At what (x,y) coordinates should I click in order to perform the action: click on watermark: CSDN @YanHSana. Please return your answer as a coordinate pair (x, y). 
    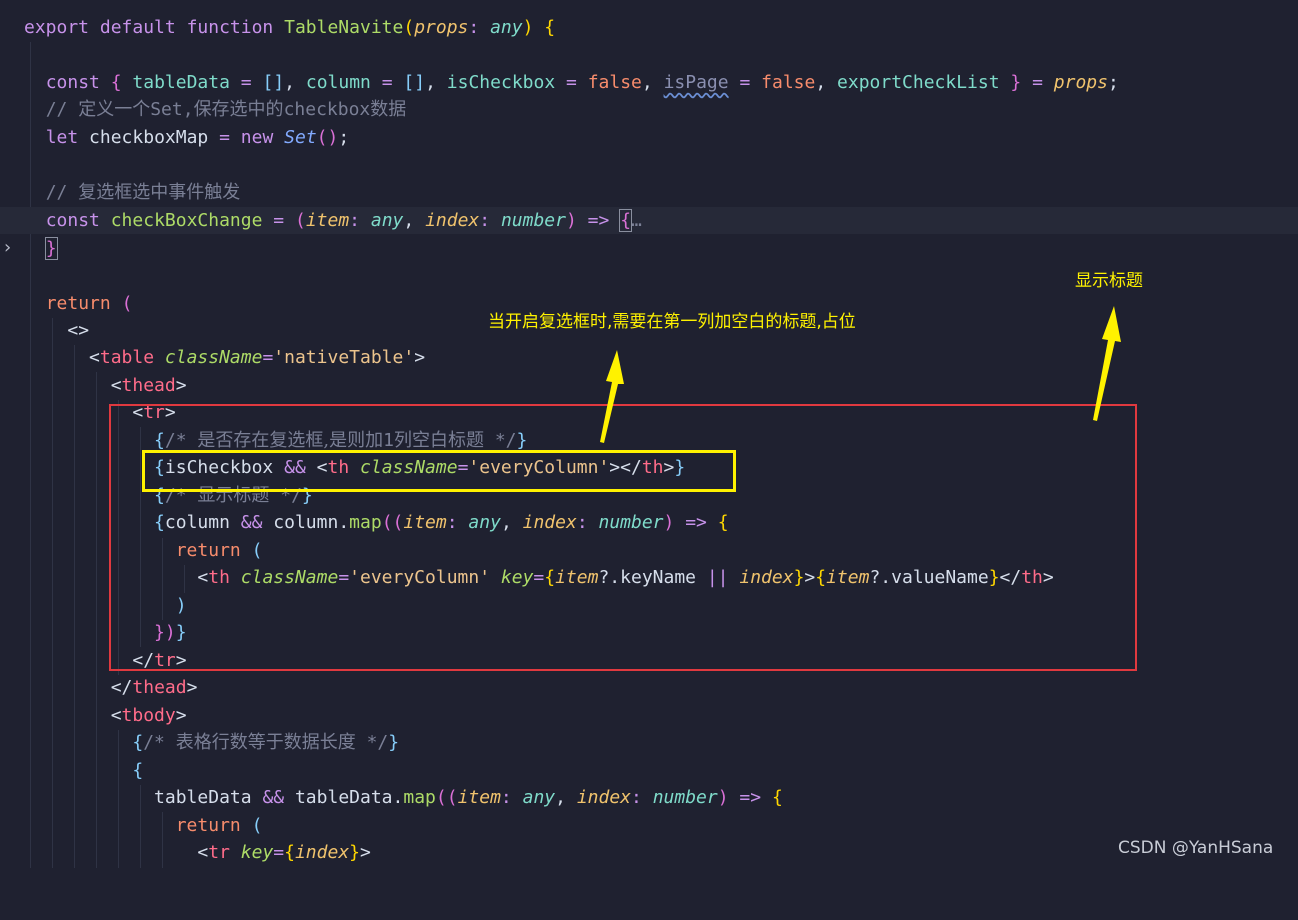
    Looking at the image, I should click on (1196, 848).